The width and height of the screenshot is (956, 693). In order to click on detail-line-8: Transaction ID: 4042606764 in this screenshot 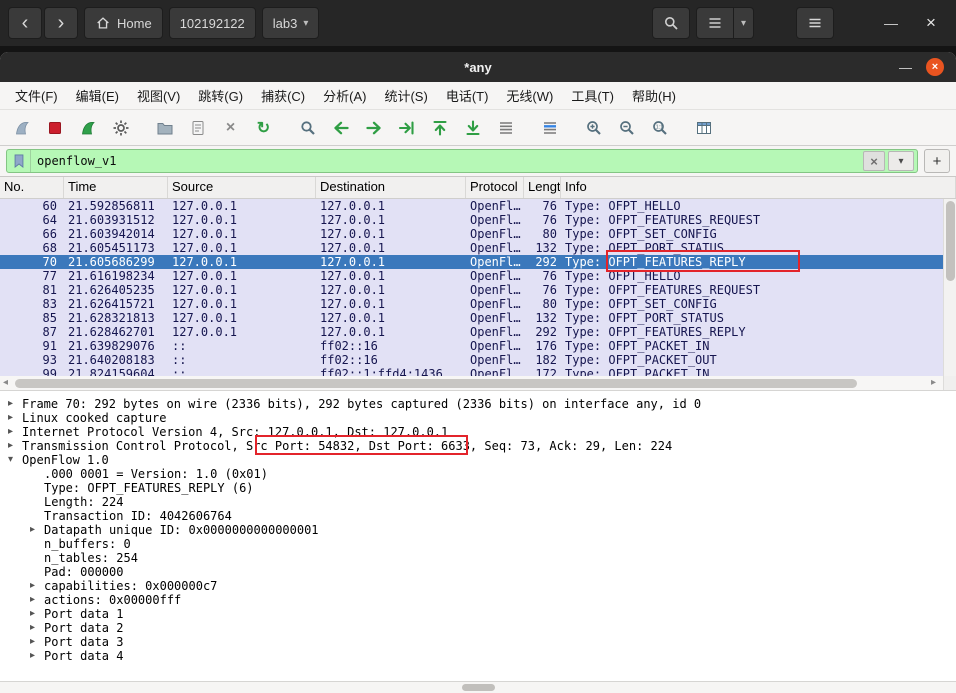, I will do `click(478, 516)`.